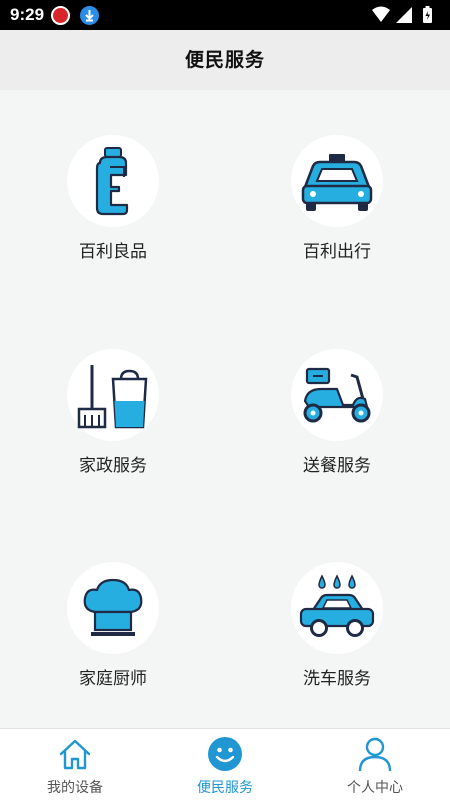 This screenshot has height=800, width=450. I want to click on cell-signal-icon, so click(404, 15).